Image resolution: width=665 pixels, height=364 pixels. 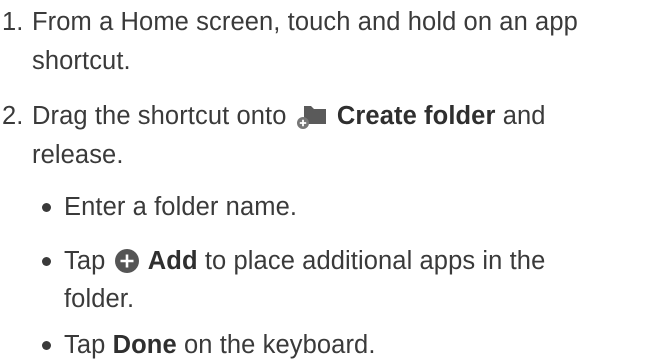 What do you see at coordinates (172, 261) in the screenshot?
I see `add-label: Add` at bounding box center [172, 261].